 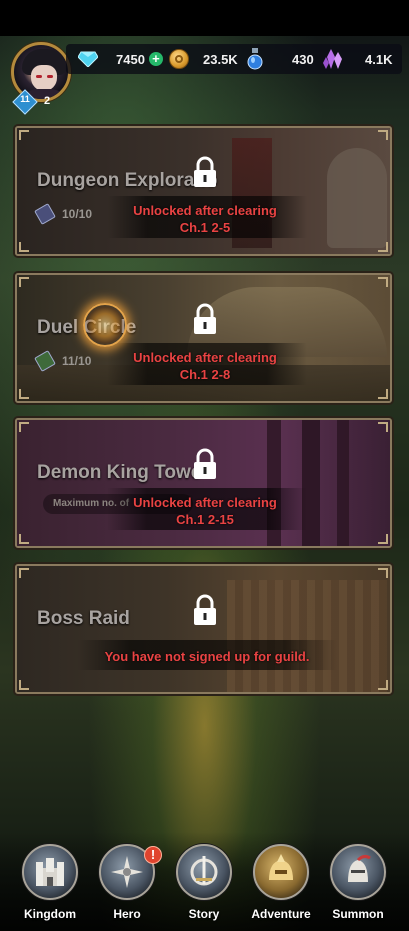 What do you see at coordinates (50, 914) in the screenshot?
I see `nav-label: Kingdom` at bounding box center [50, 914].